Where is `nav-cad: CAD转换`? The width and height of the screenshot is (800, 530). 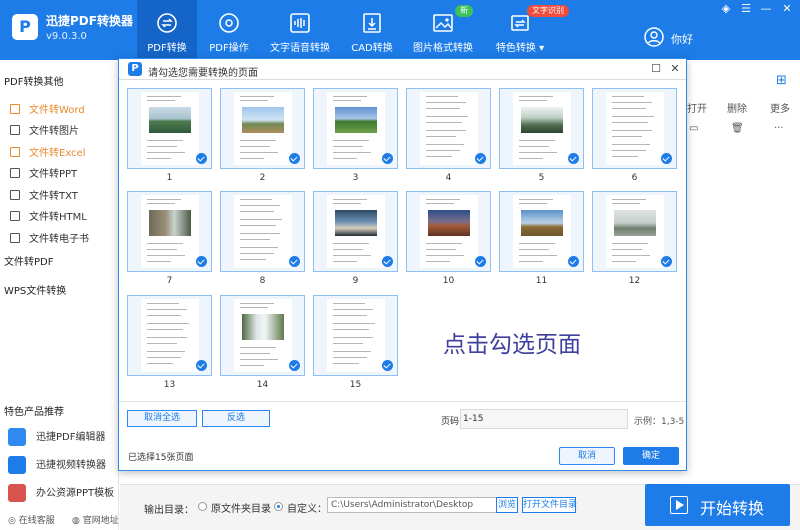
nav-cad: CAD转换 is located at coordinates (372, 30).